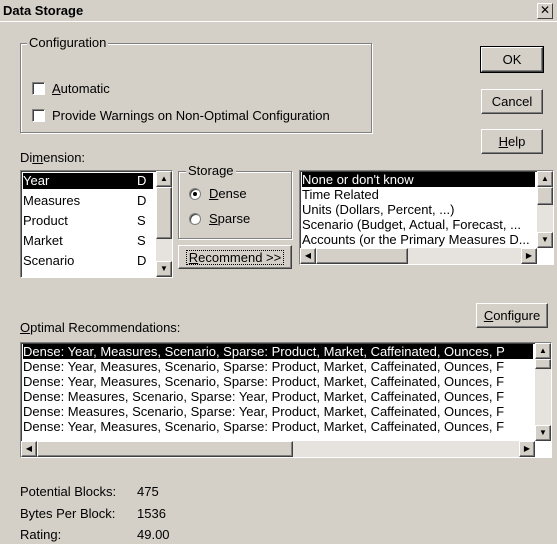 The width and height of the screenshot is (557, 544). I want to click on sparse-radio, so click(195, 219).